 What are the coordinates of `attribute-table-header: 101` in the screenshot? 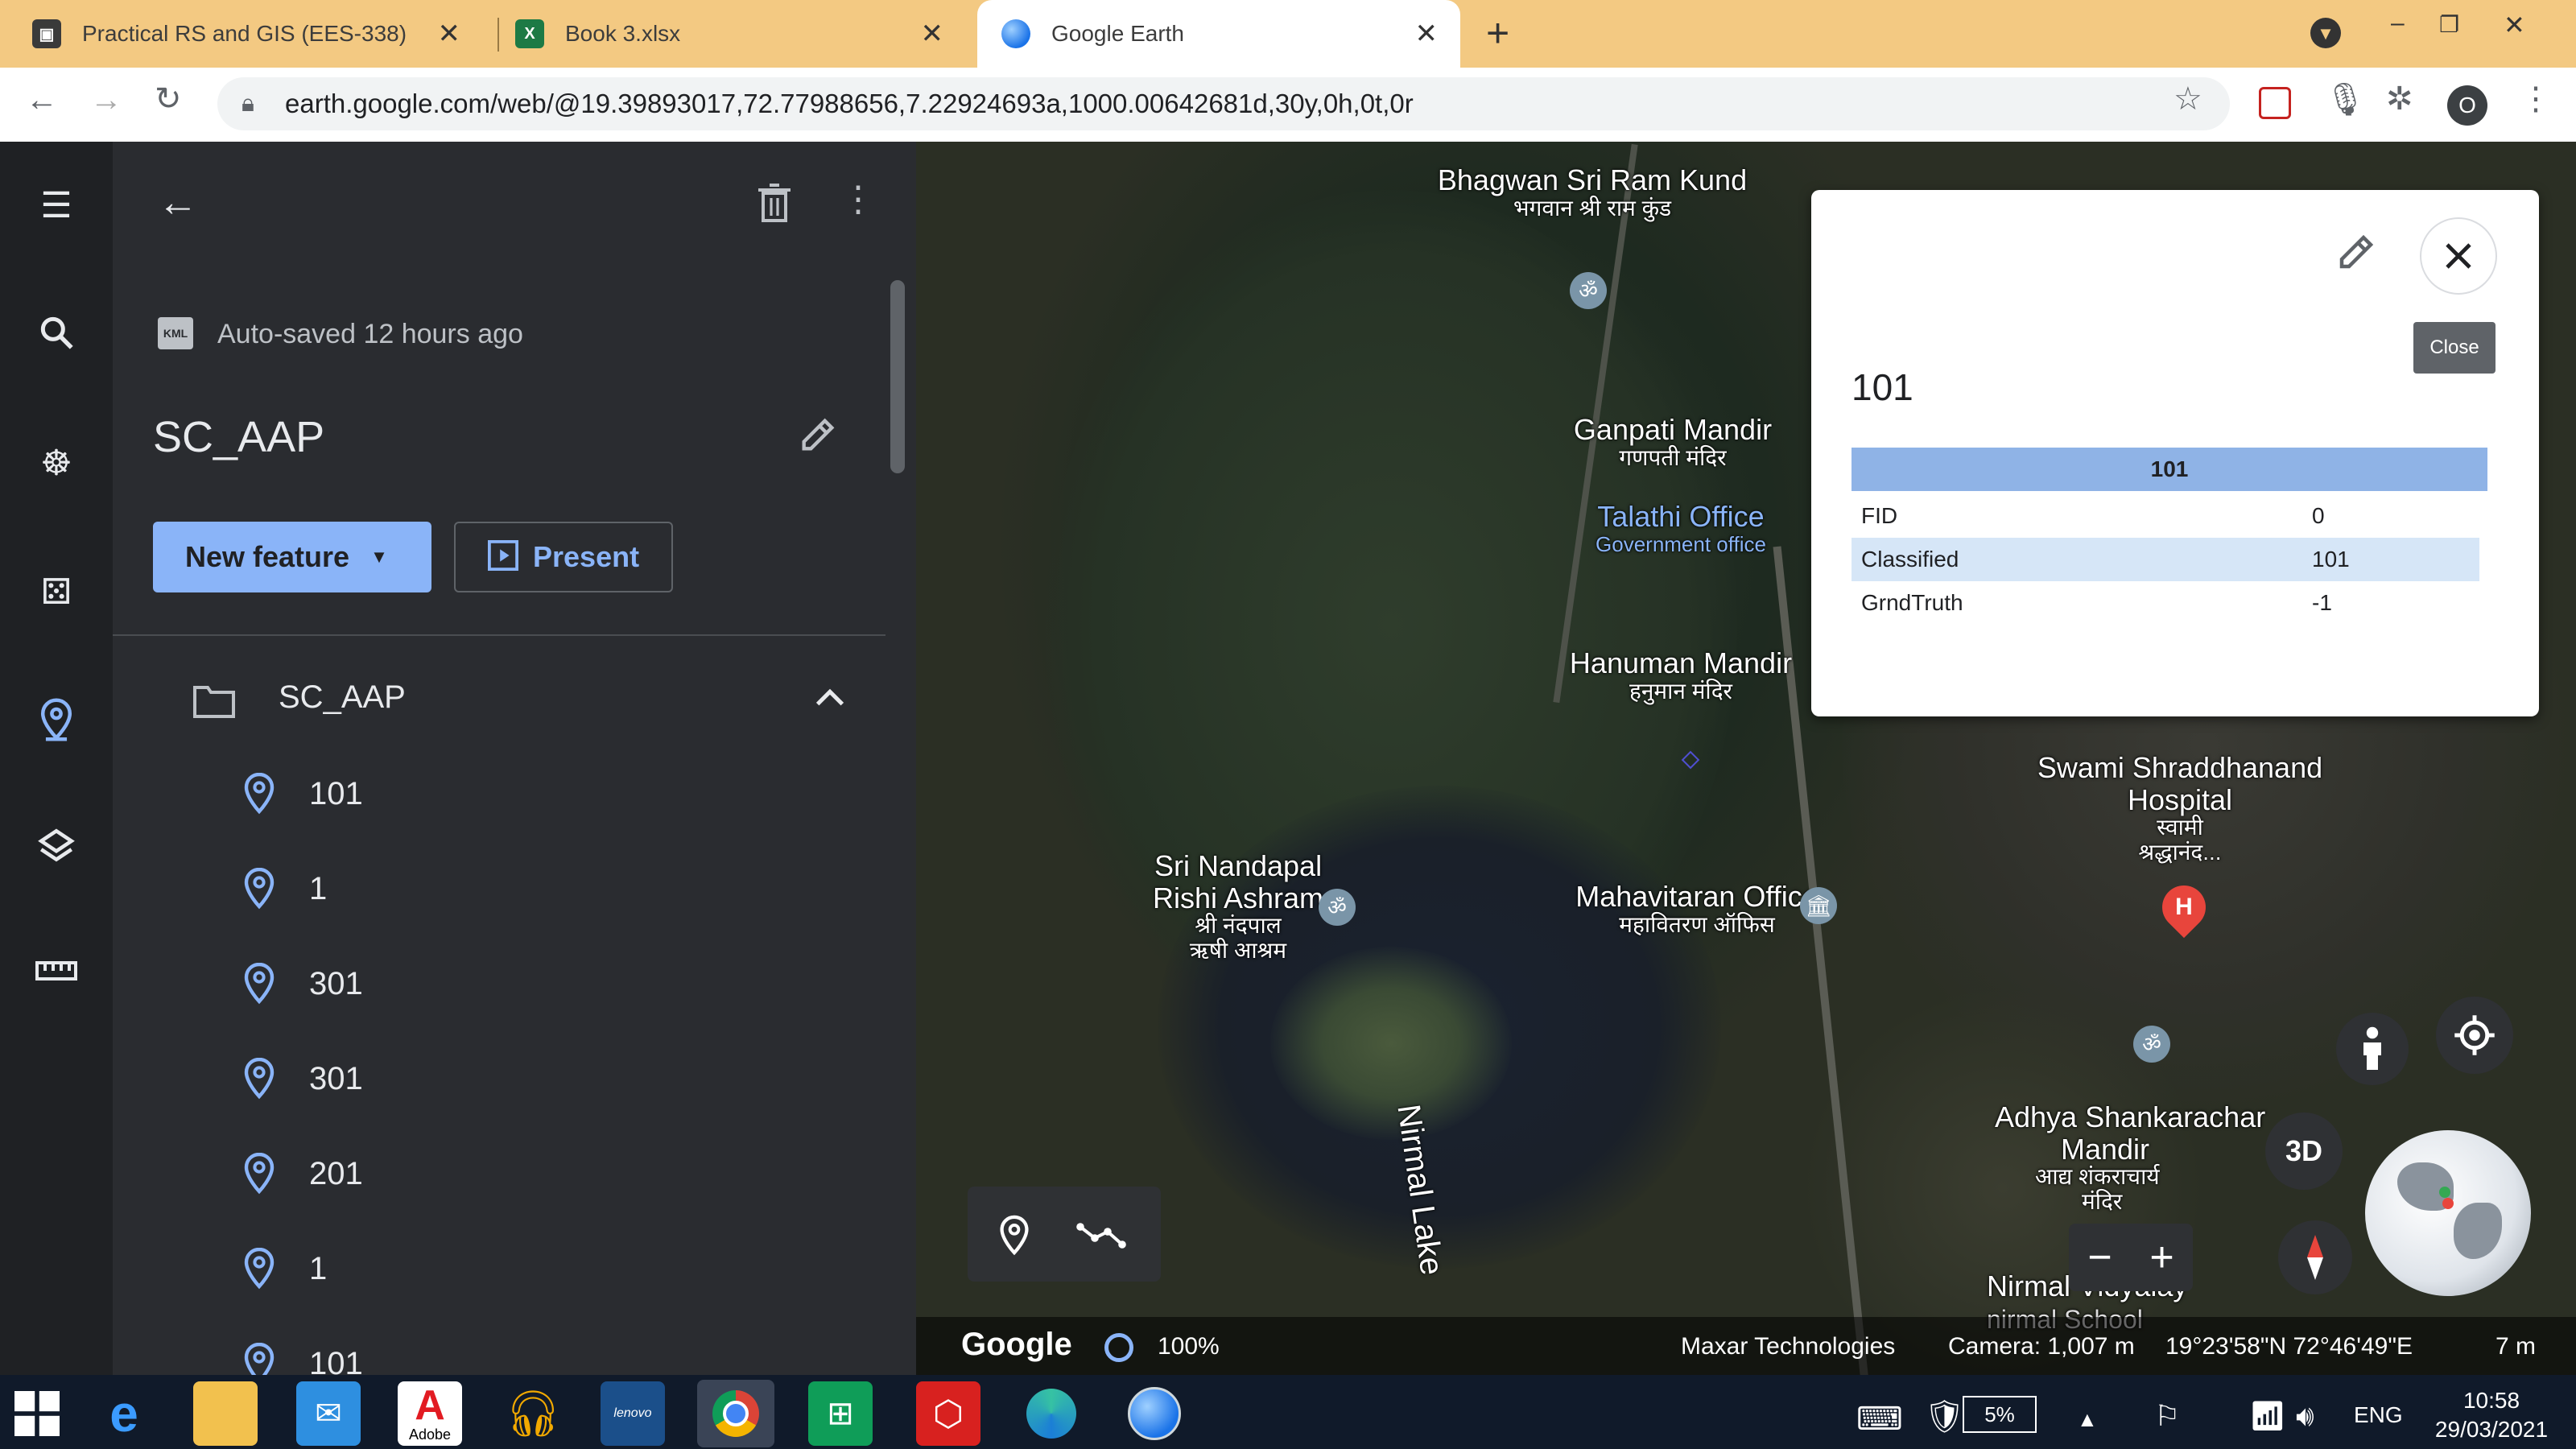 It's located at (2169, 469).